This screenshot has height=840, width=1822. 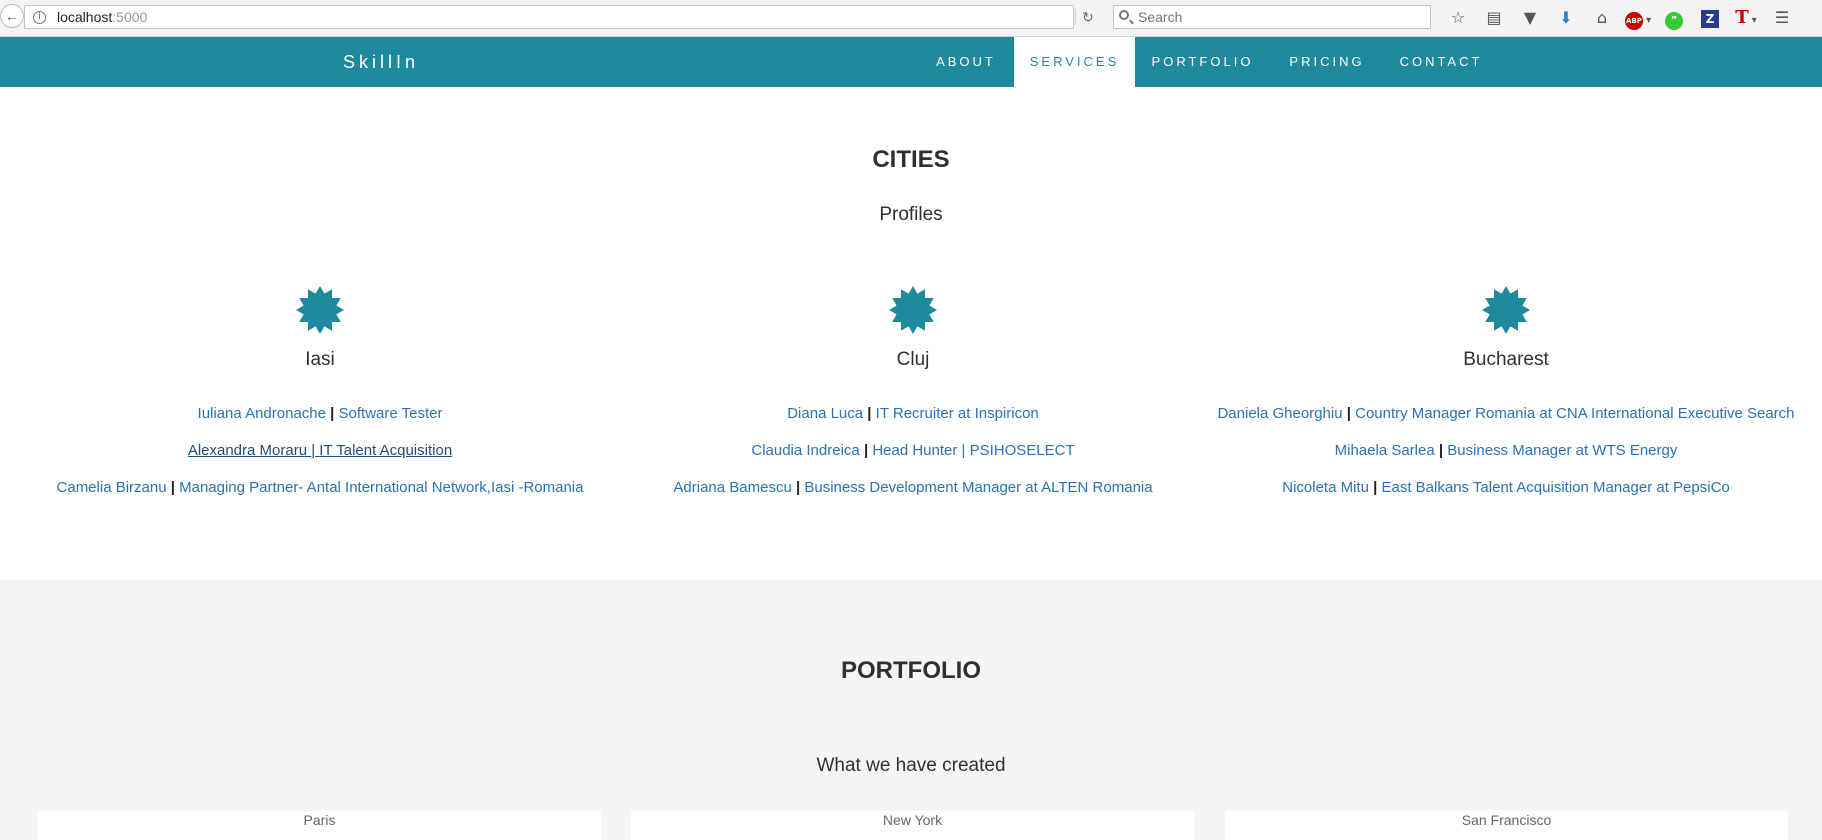 I want to click on profile-person-link: Camelia Birzanu, so click(x=112, y=487).